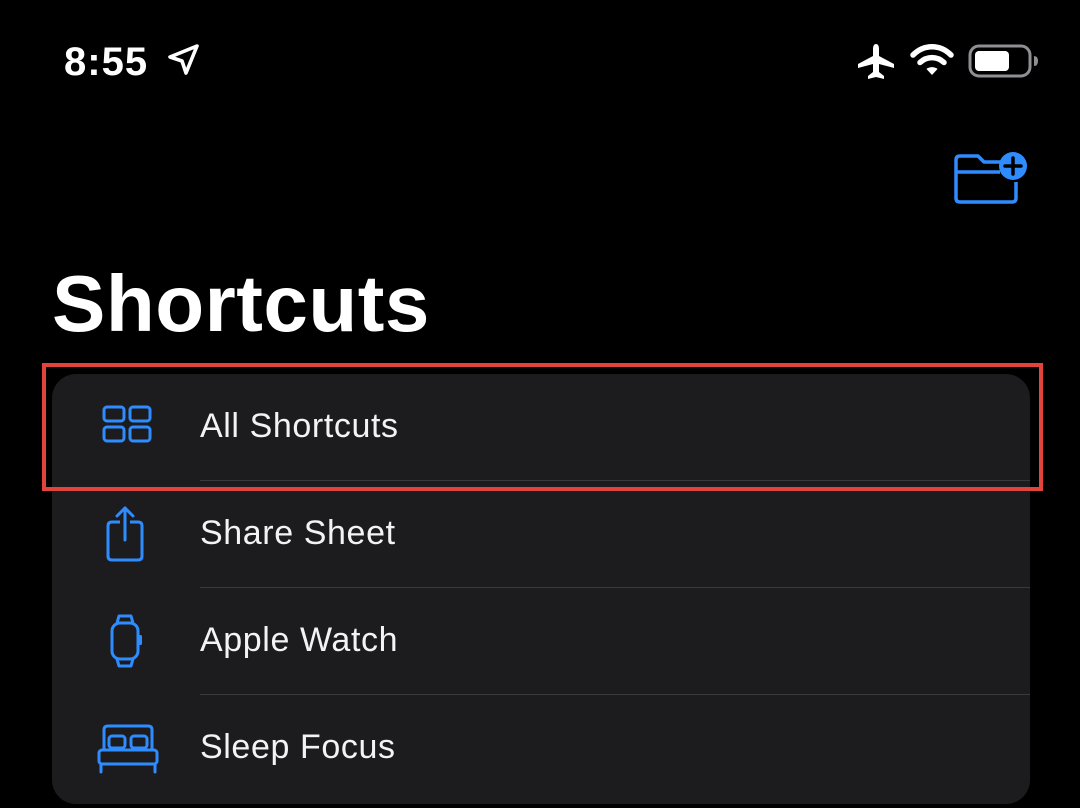  I want to click on list-item-all-shortcuts: All Shortcuts, so click(541, 427).